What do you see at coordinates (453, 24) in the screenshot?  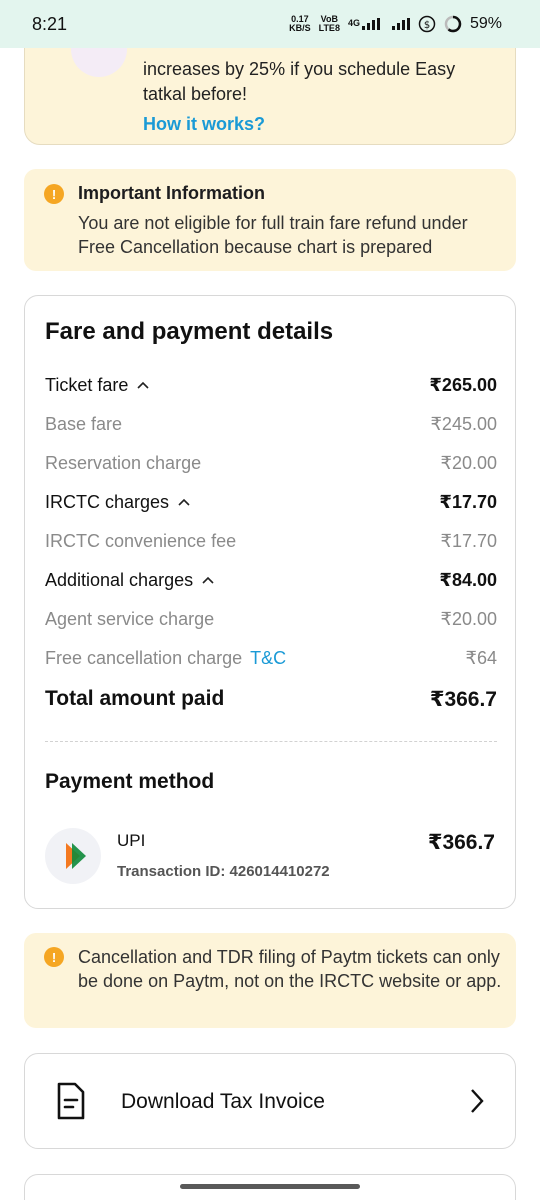 I see `battery-icon` at bounding box center [453, 24].